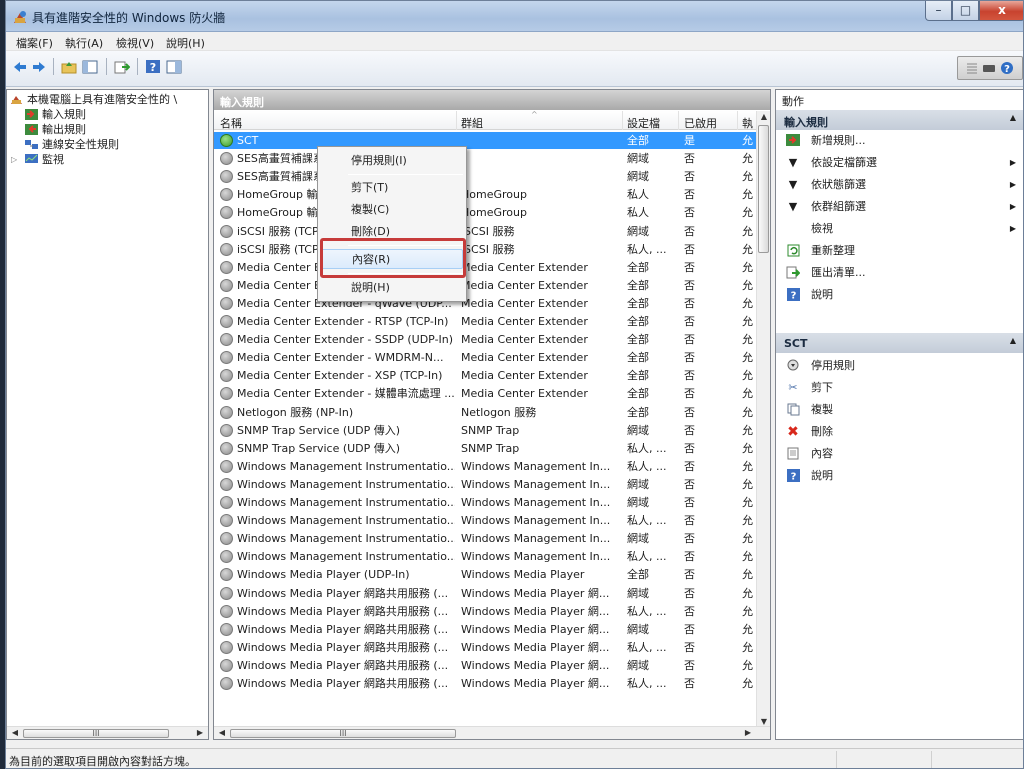  What do you see at coordinates (899, 388) in the screenshot?
I see `action-cut: ✂ 剪下` at bounding box center [899, 388].